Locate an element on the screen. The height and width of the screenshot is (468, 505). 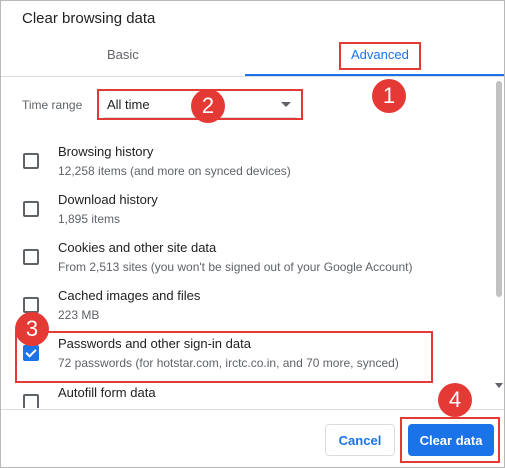
option-title: Download history is located at coordinates (108, 199).